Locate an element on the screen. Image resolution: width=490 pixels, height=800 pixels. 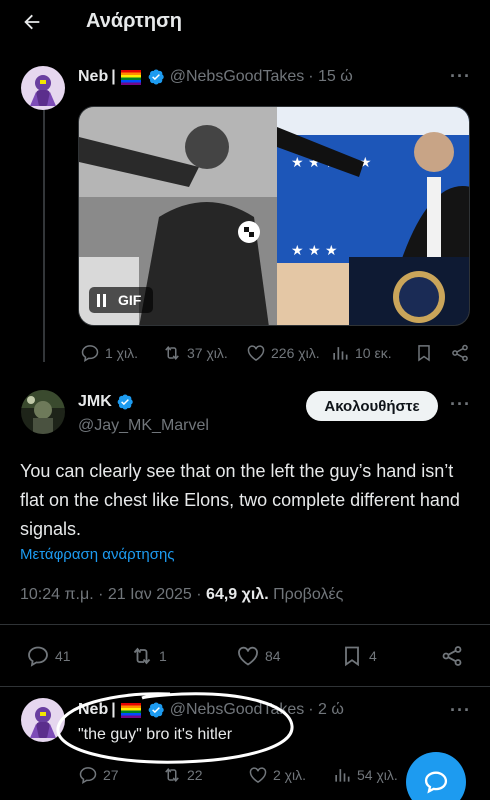
author-name: Neb is located at coordinates (93, 77).